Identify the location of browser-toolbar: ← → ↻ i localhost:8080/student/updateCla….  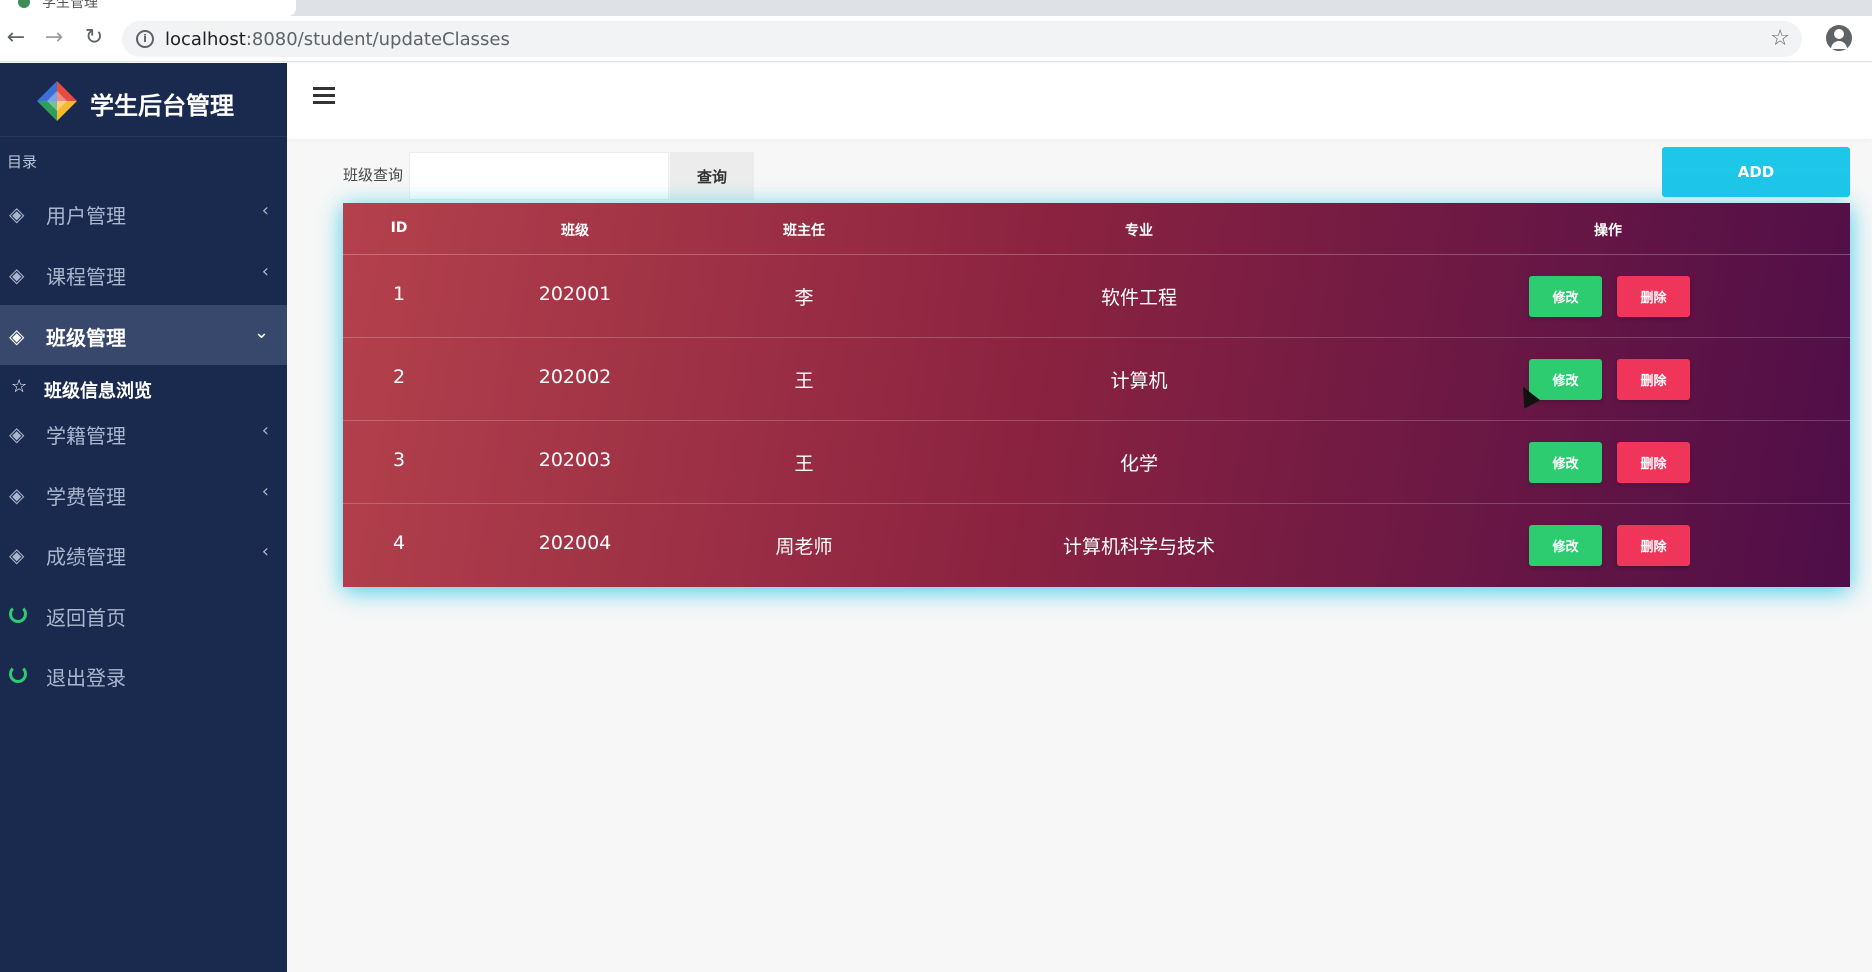
(936, 39).